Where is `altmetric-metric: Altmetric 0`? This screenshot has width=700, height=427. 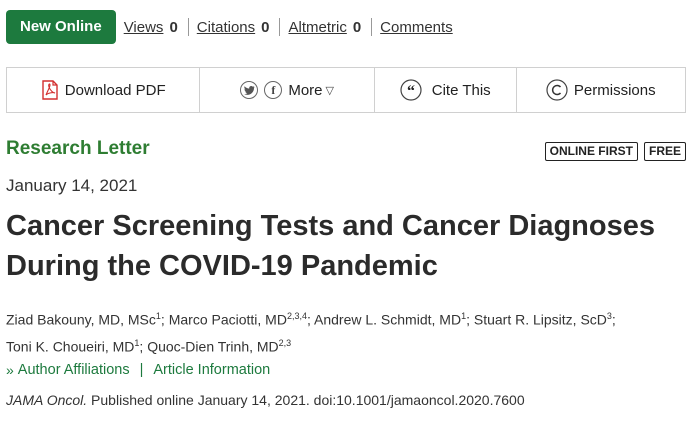 altmetric-metric: Altmetric 0 is located at coordinates (324, 27).